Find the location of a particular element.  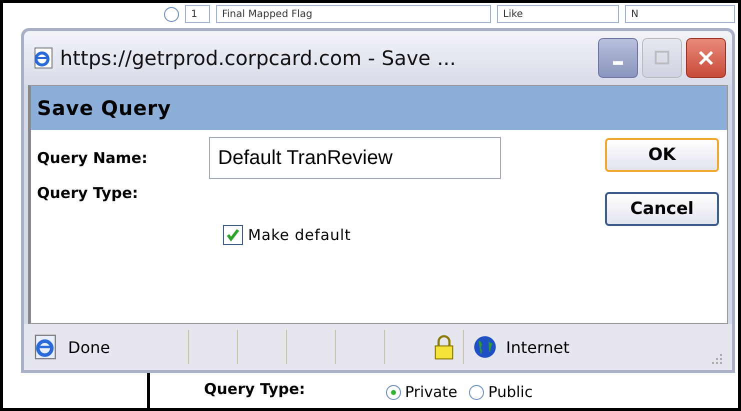

make-default-checkbox is located at coordinates (233, 235).